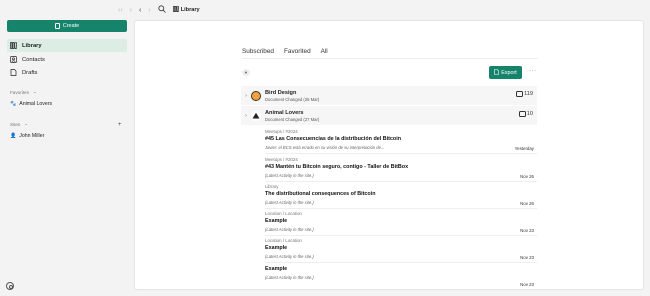  I want to click on export-button: Export, so click(505, 72).